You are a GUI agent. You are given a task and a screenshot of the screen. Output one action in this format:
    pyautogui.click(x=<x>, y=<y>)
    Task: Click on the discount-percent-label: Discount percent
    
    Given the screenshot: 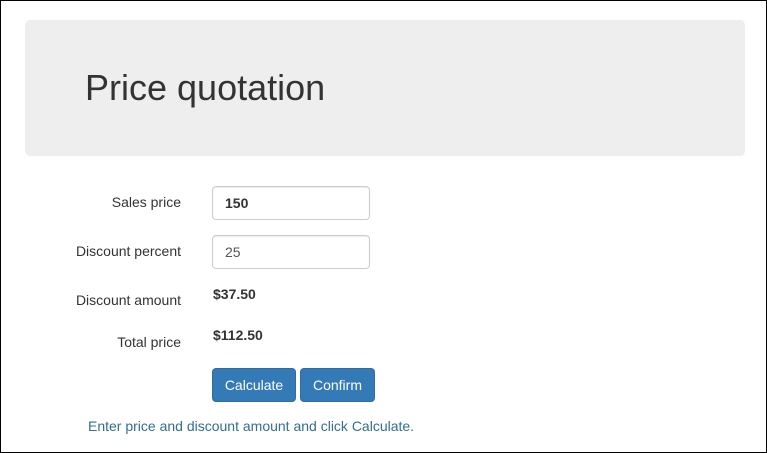 What is the action you would take?
    pyautogui.click(x=128, y=251)
    